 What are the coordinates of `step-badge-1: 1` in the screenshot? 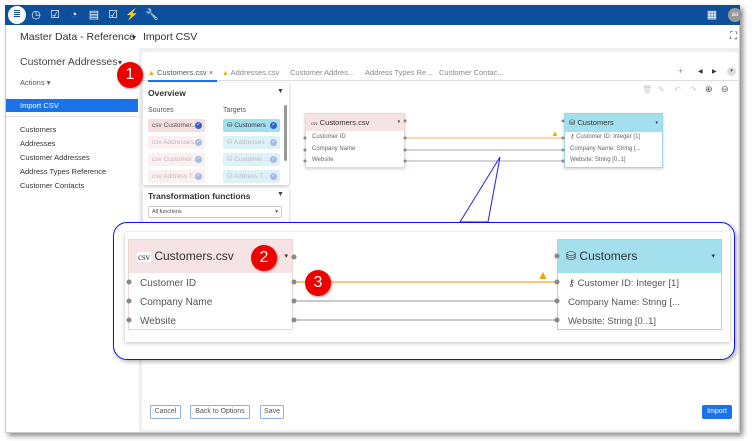 It's located at (130, 75).